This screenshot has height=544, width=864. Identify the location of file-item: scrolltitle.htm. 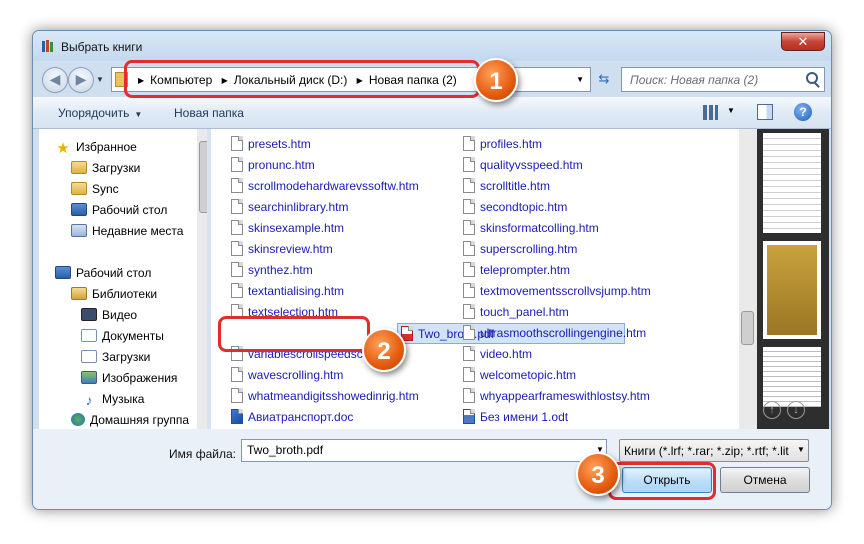
(506, 186).